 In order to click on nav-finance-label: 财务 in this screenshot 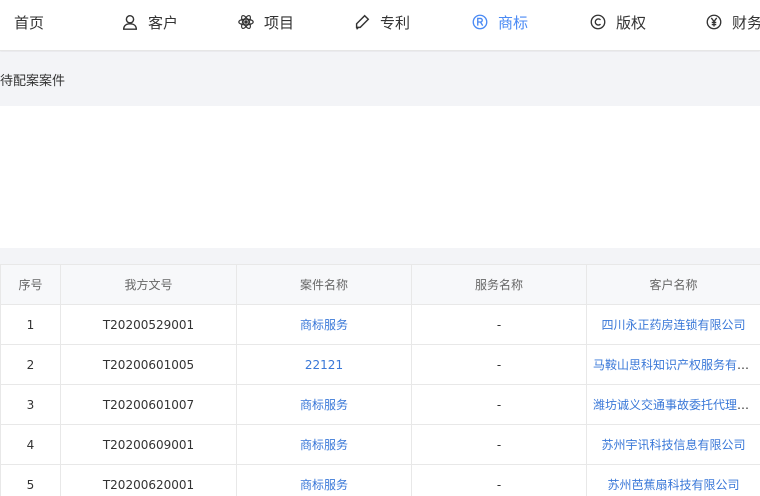, I will do `click(746, 22)`.